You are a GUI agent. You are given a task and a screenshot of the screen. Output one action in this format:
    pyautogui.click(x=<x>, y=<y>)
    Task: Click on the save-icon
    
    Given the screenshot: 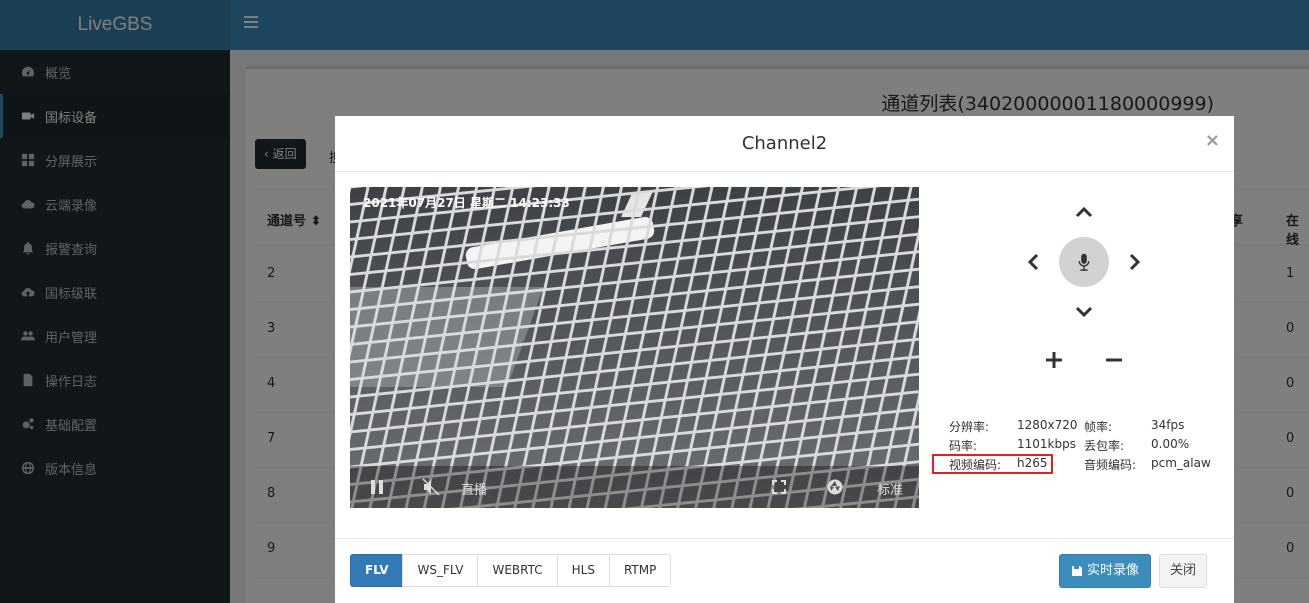 What is the action you would take?
    pyautogui.click(x=1077, y=571)
    